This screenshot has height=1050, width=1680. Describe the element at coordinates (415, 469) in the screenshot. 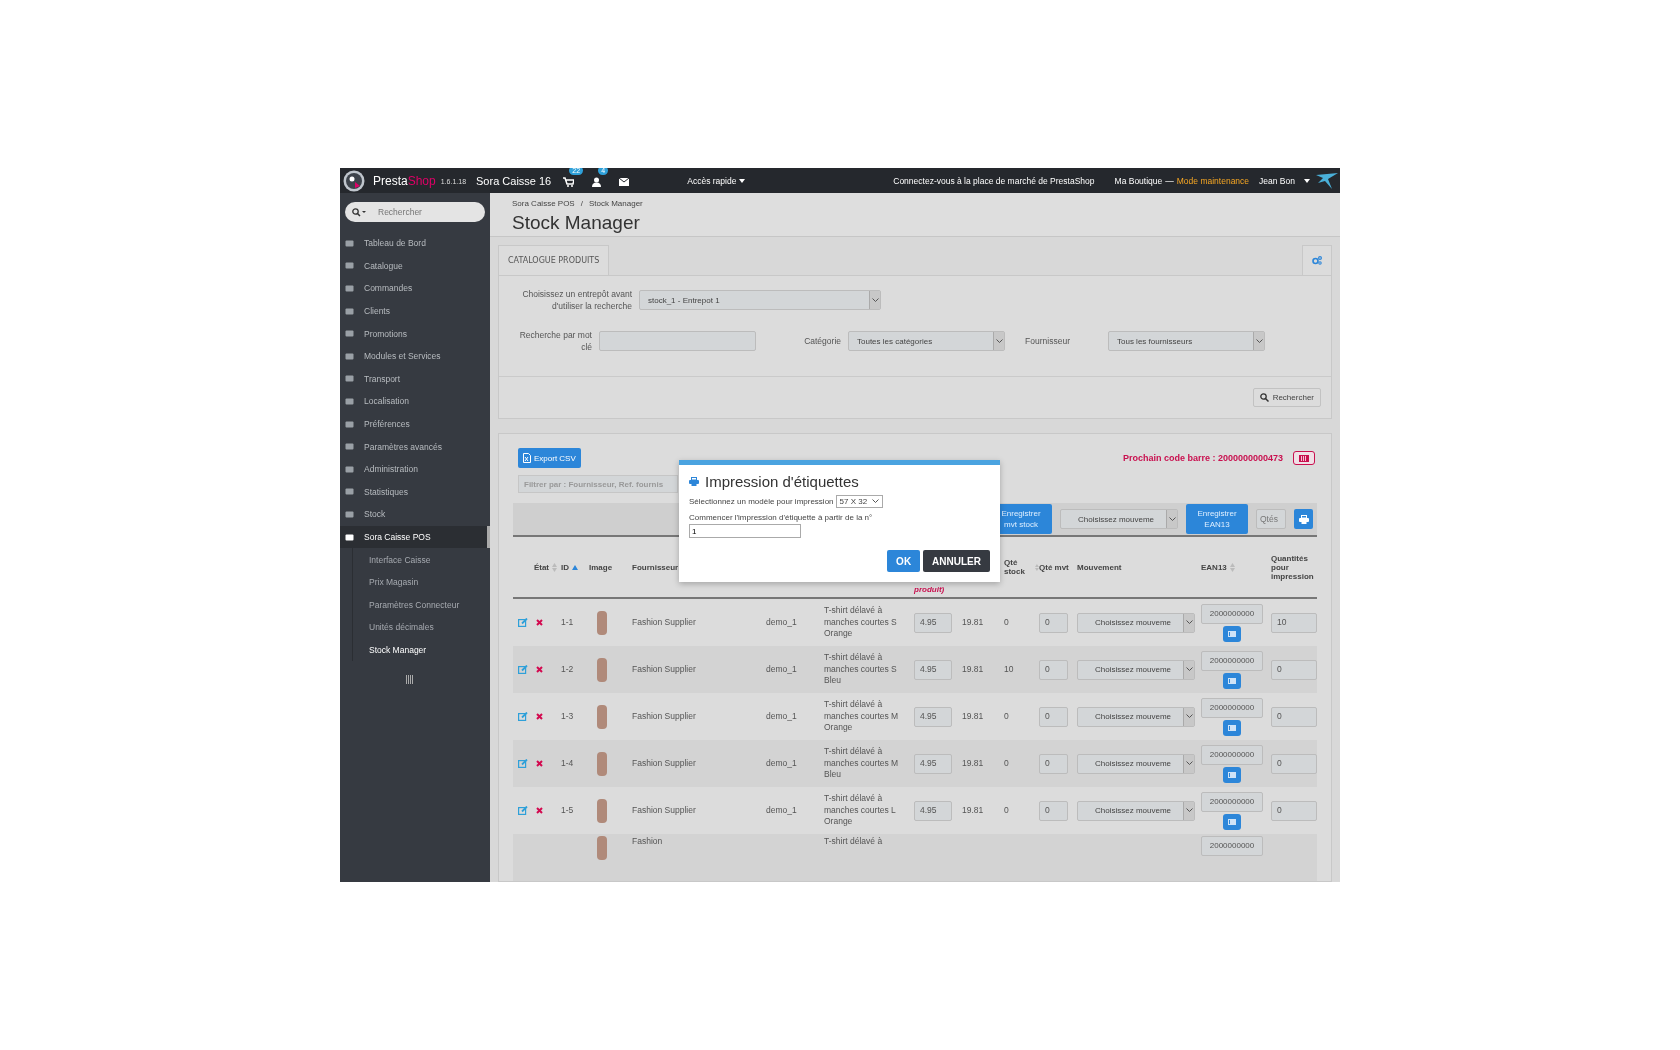

I see `sidebar-item: Administration` at that location.